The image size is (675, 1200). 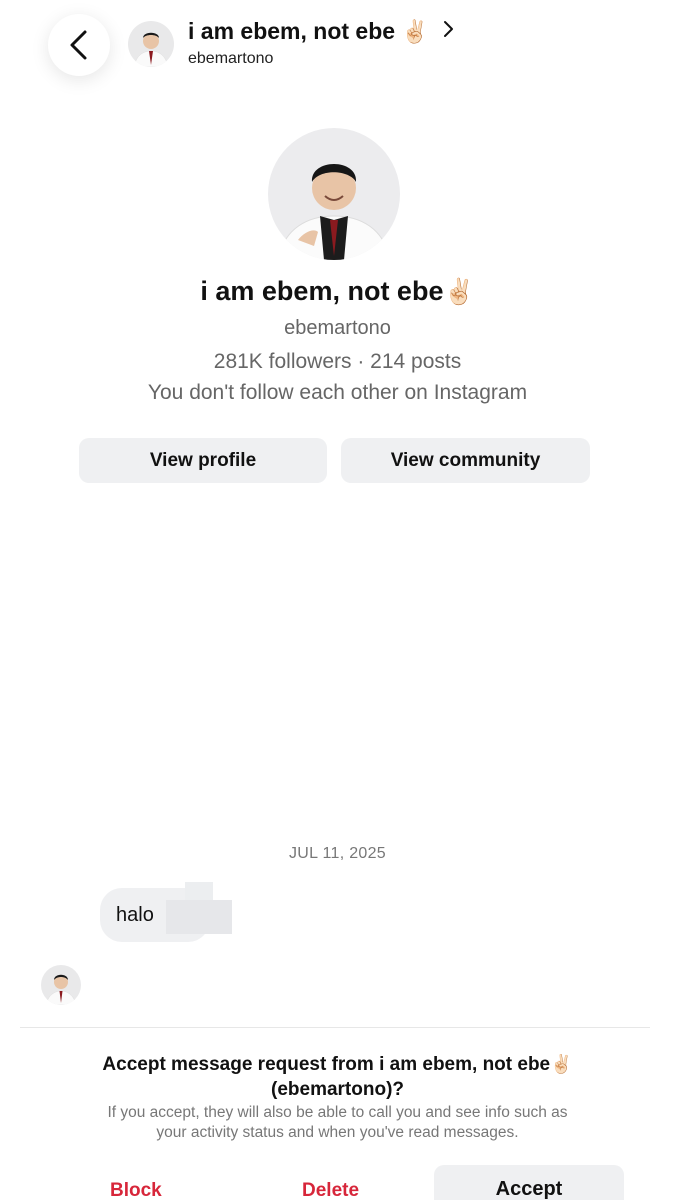 What do you see at coordinates (330, 1190) in the screenshot?
I see `delete-button: Delete` at bounding box center [330, 1190].